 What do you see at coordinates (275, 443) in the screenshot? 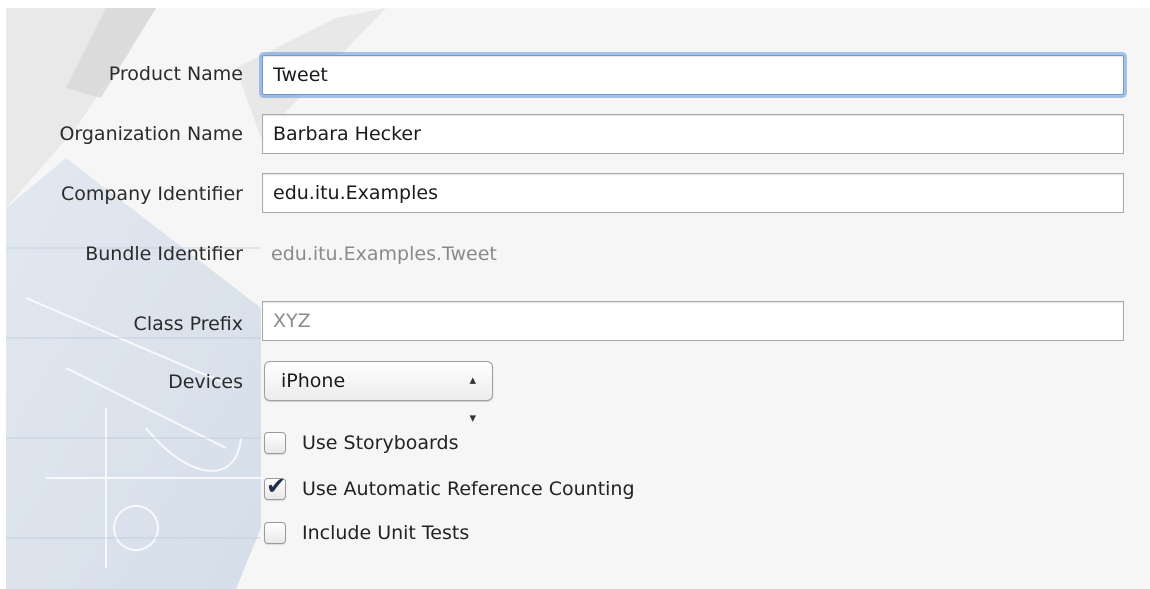
I see `use-storyboards-checkbox` at bounding box center [275, 443].